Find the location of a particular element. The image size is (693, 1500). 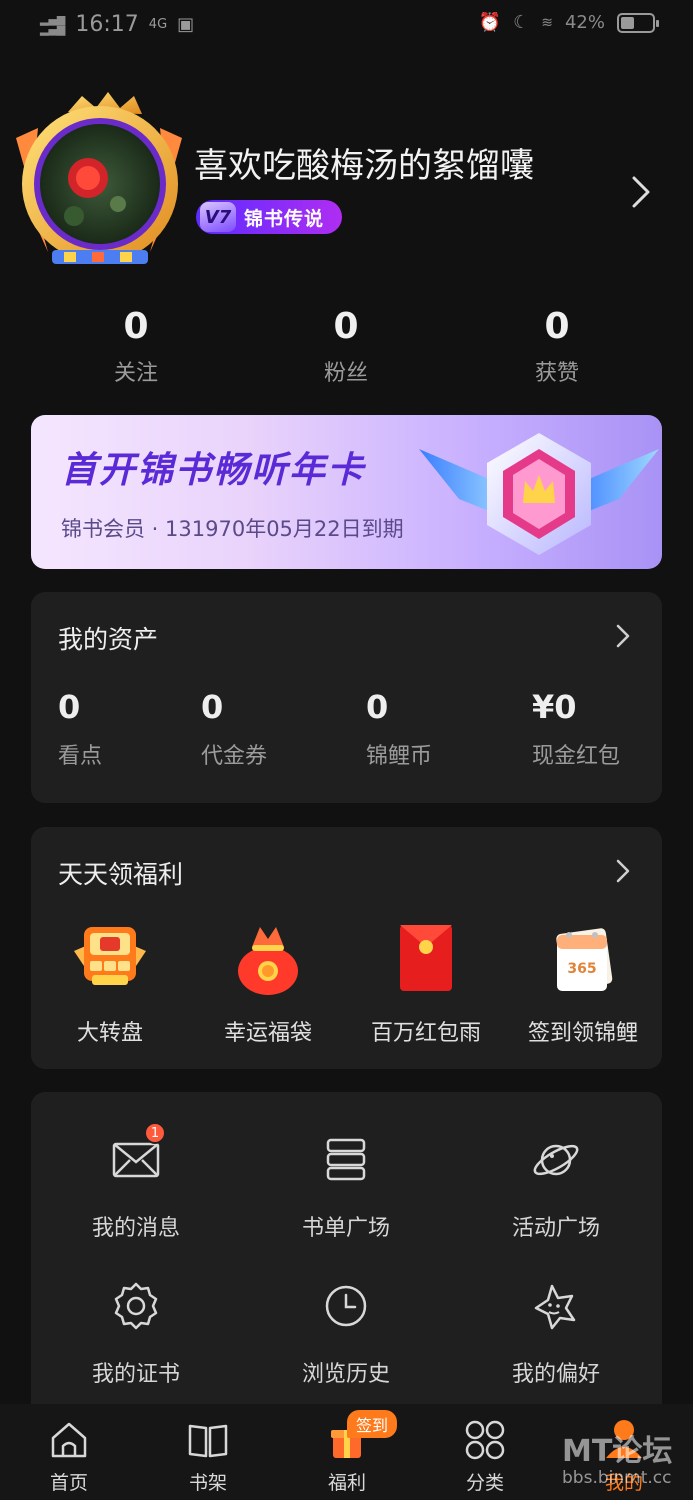

avatar is located at coordinates (99, 181).